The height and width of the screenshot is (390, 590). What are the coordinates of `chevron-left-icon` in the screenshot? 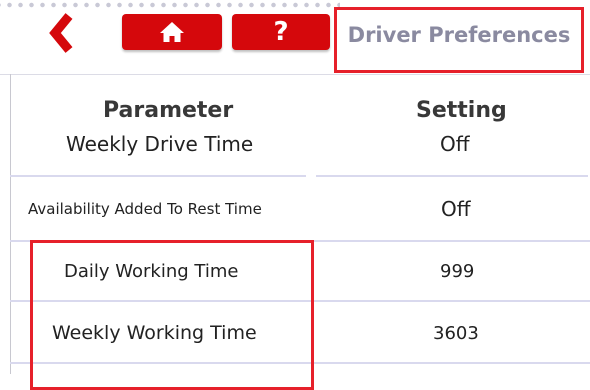 It's located at (61, 33).